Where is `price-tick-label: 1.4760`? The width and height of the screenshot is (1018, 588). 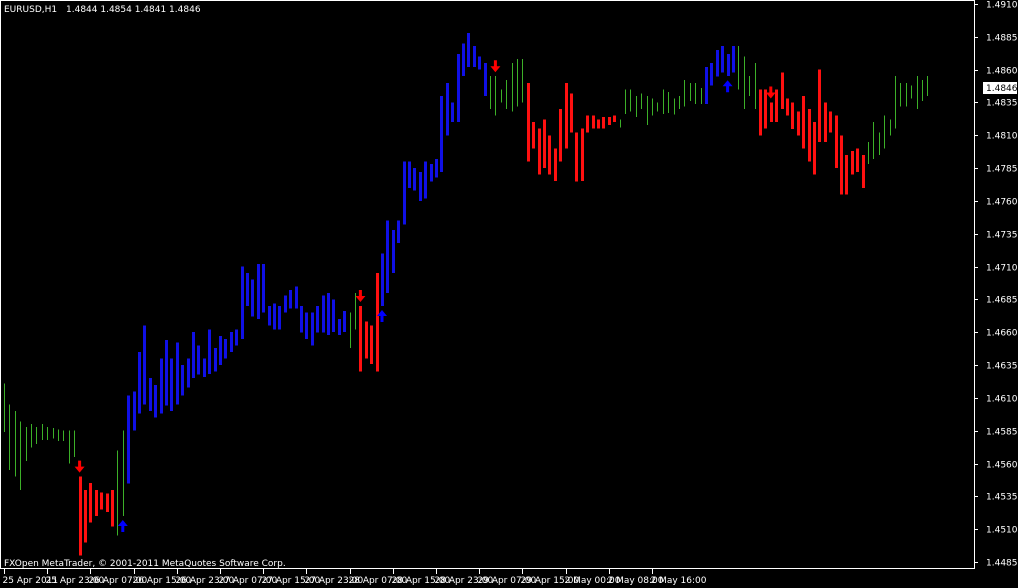 price-tick-label: 1.4760 is located at coordinates (1002, 203).